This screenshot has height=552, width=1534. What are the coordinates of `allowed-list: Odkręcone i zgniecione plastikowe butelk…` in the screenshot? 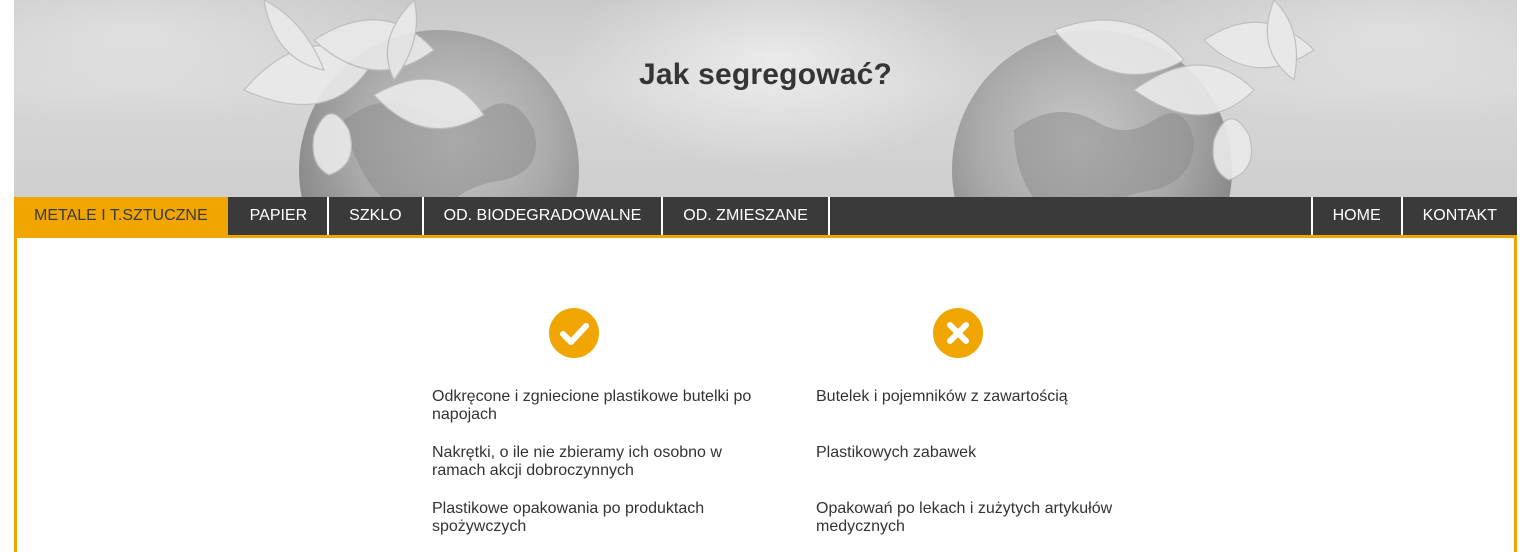 It's located at (597, 470).